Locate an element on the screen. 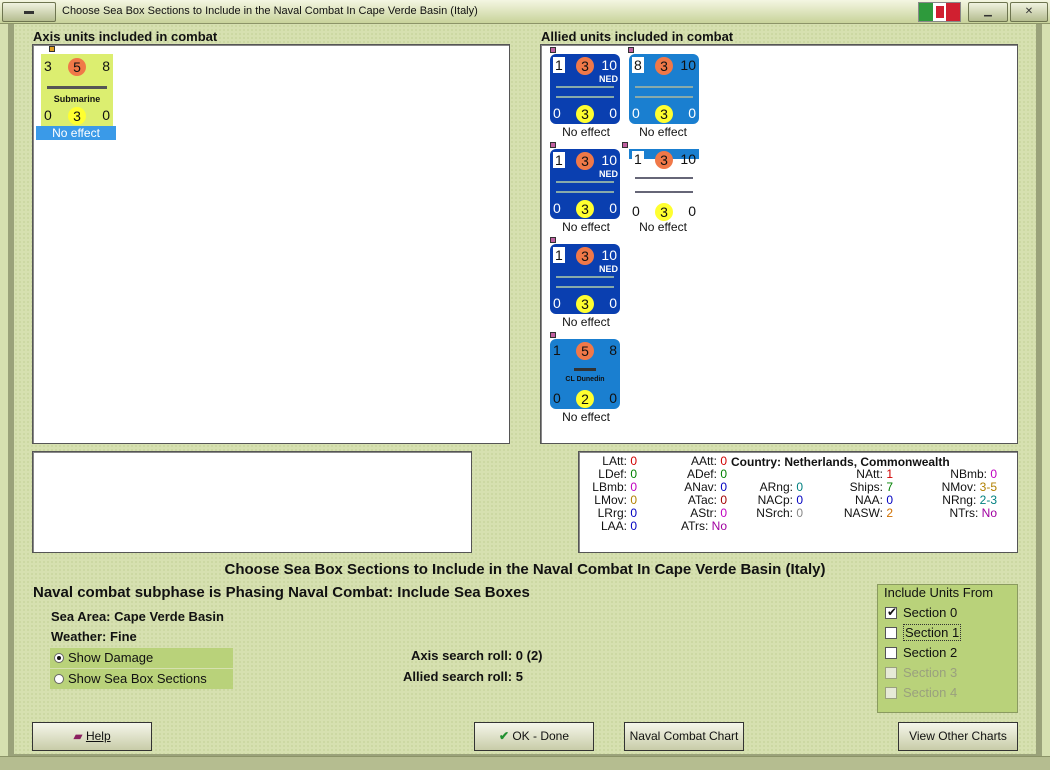 This screenshot has height=770, width=1050. stat-row: LAA: 0 is located at coordinates (610, 526).